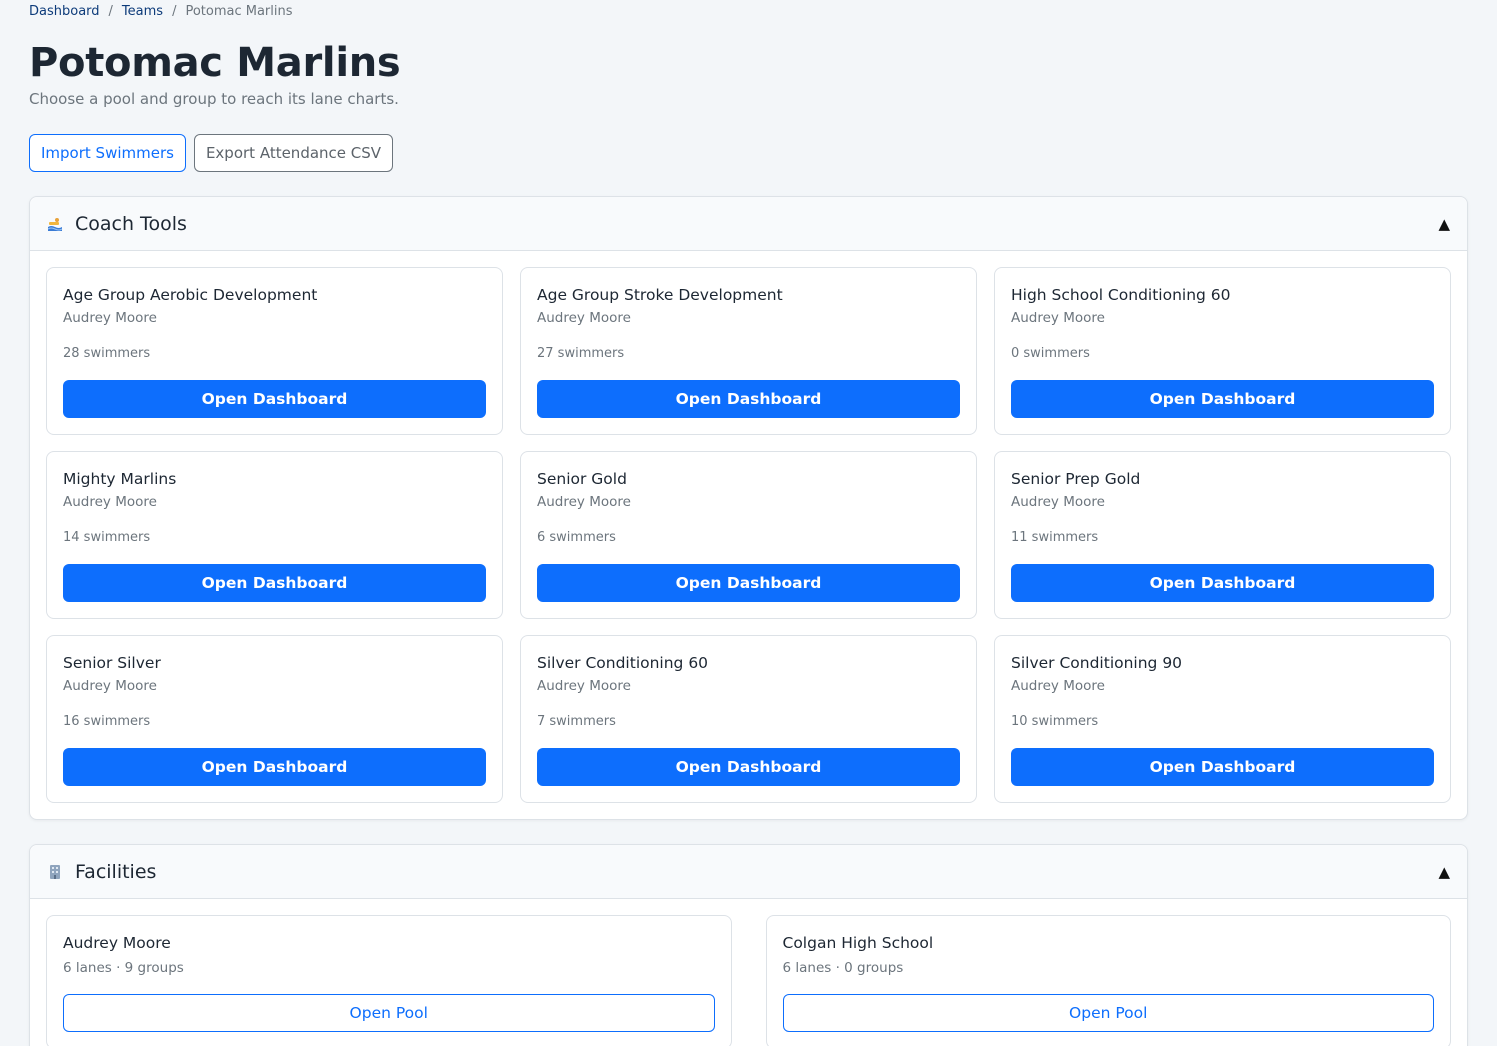 The width and height of the screenshot is (1497, 1046). I want to click on group-name: Age Group Stroke Development, so click(660, 295).